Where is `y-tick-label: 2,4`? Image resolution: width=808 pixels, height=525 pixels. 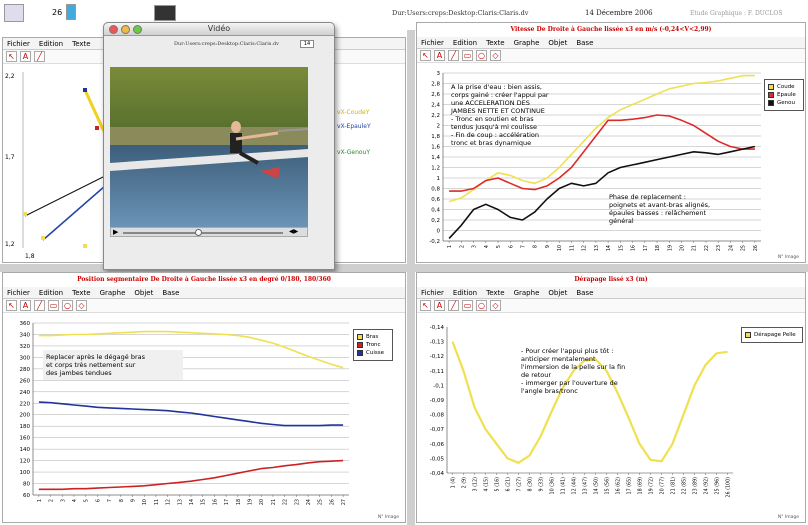
y-tick-label: 2,4 is located at coordinates (435, 106).